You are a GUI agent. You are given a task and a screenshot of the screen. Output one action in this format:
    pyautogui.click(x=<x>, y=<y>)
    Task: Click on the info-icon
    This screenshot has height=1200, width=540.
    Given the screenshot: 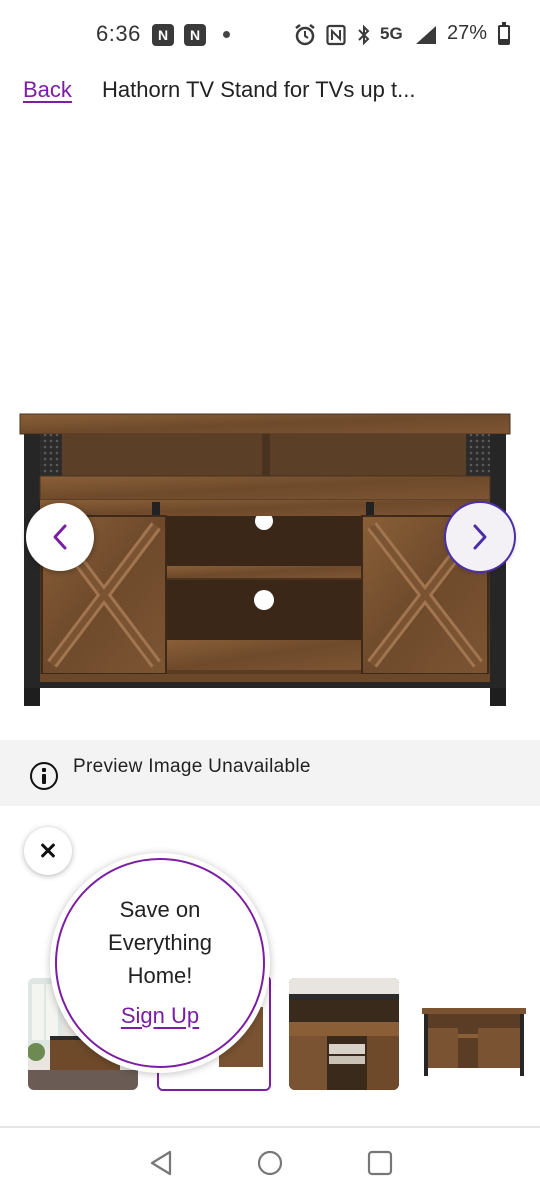 What is the action you would take?
    pyautogui.click(x=44, y=776)
    